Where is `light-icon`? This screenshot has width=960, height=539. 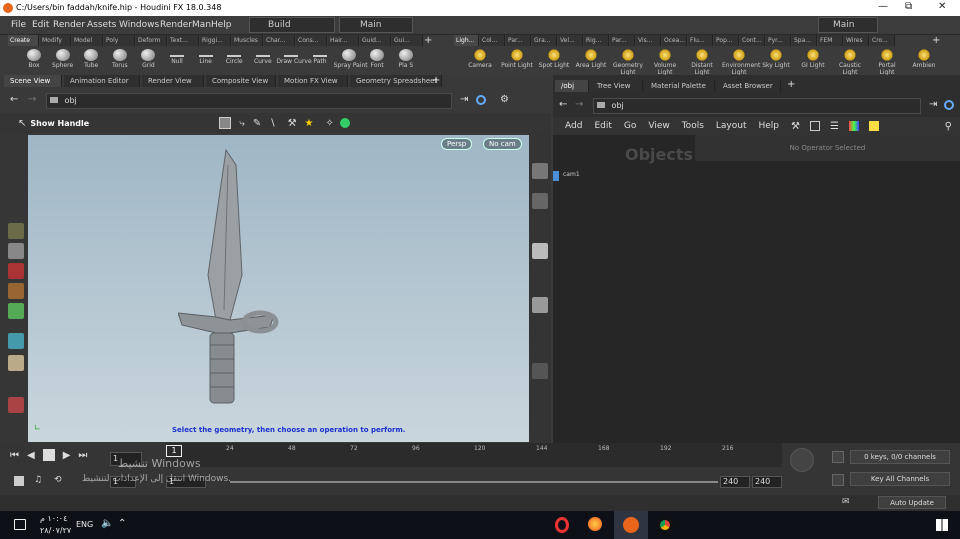 light-icon is located at coordinates (540, 251).